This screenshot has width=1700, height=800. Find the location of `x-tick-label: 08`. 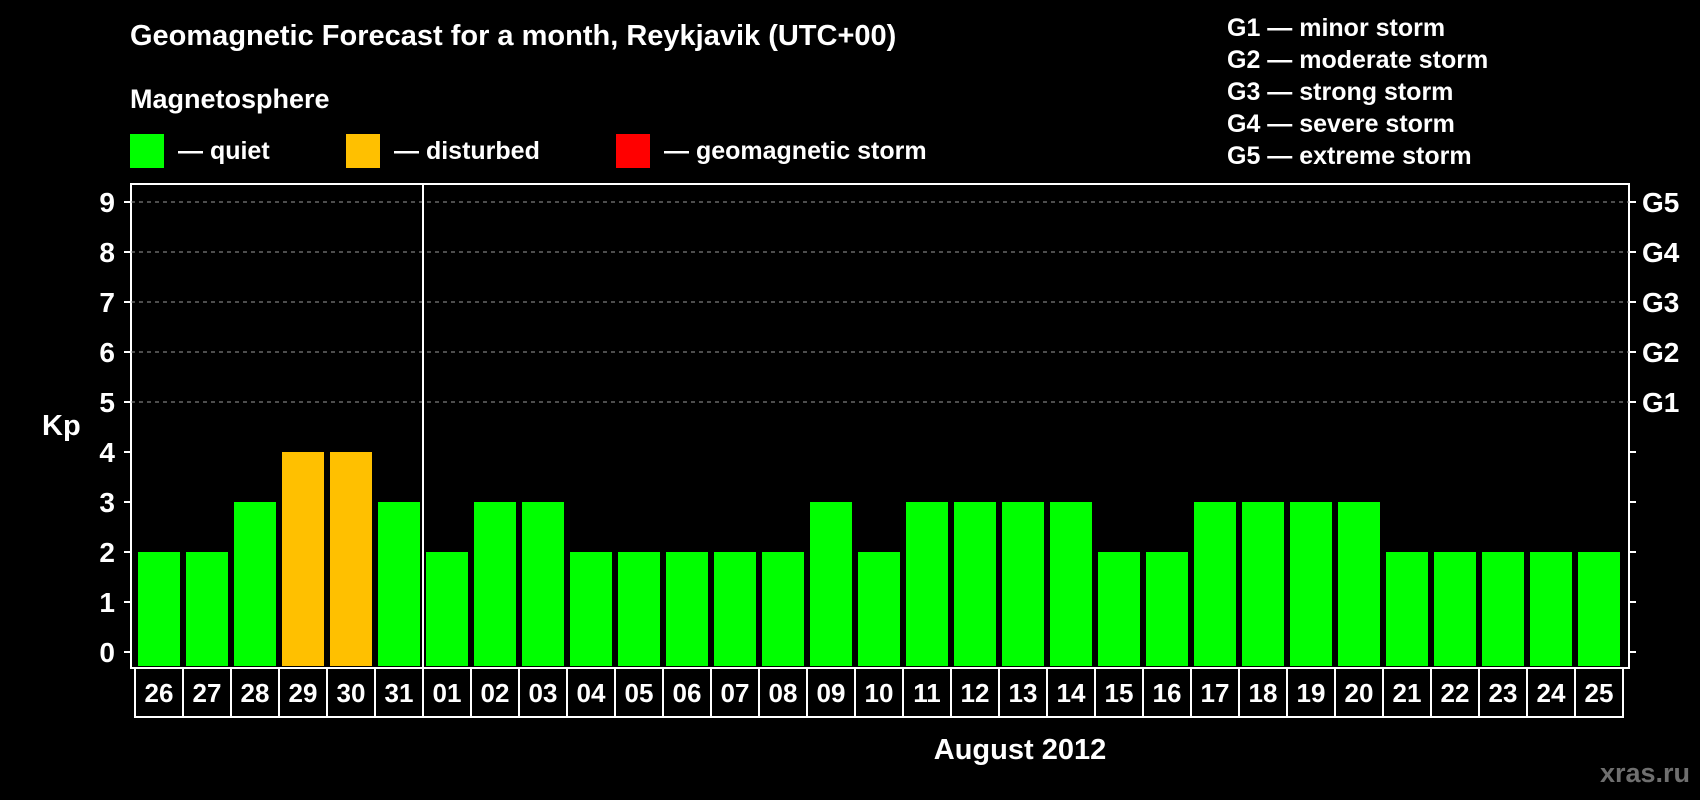

x-tick-label: 08 is located at coordinates (783, 693).